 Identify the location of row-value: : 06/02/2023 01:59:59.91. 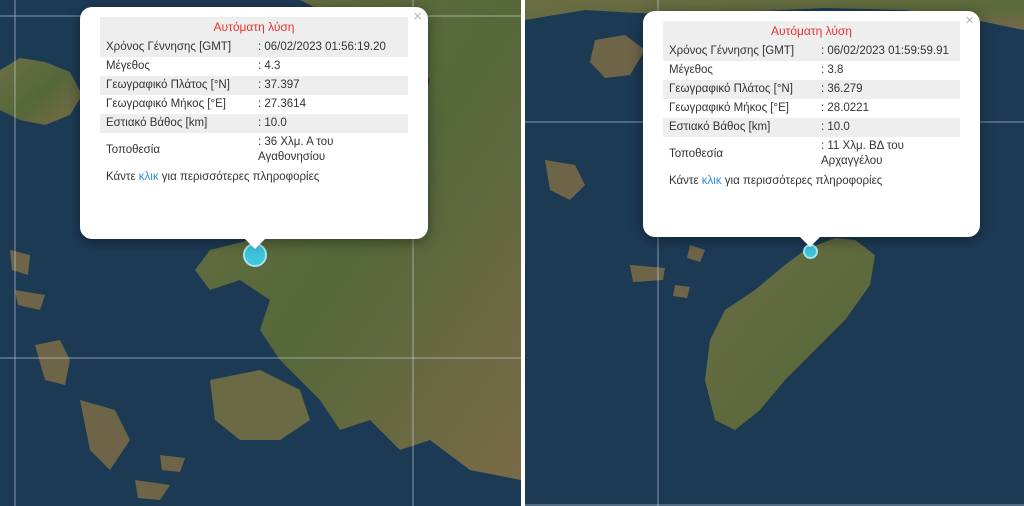
(887, 51).